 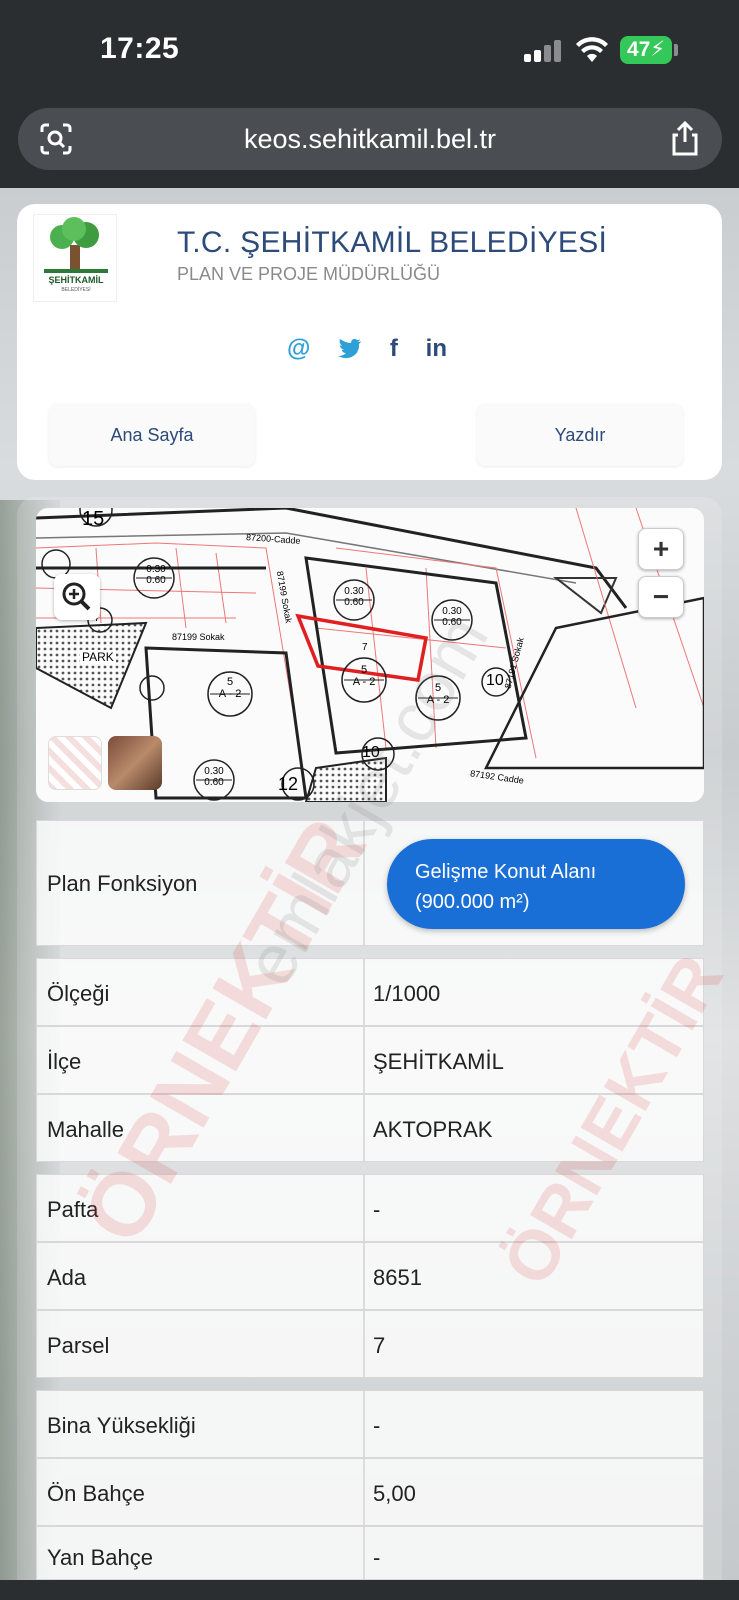 What do you see at coordinates (472, 902) in the screenshot?
I see `plan-function-area: (900.000 m²)` at bounding box center [472, 902].